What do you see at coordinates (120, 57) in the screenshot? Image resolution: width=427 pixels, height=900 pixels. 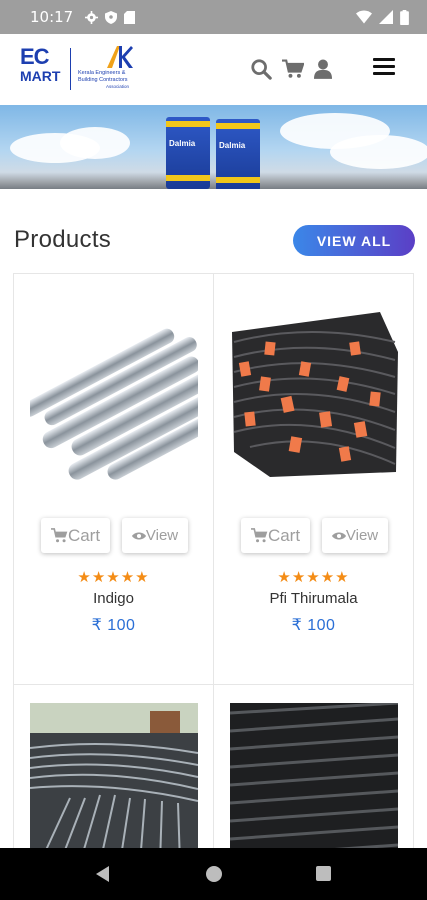 I see `association-mark-icon` at bounding box center [120, 57].